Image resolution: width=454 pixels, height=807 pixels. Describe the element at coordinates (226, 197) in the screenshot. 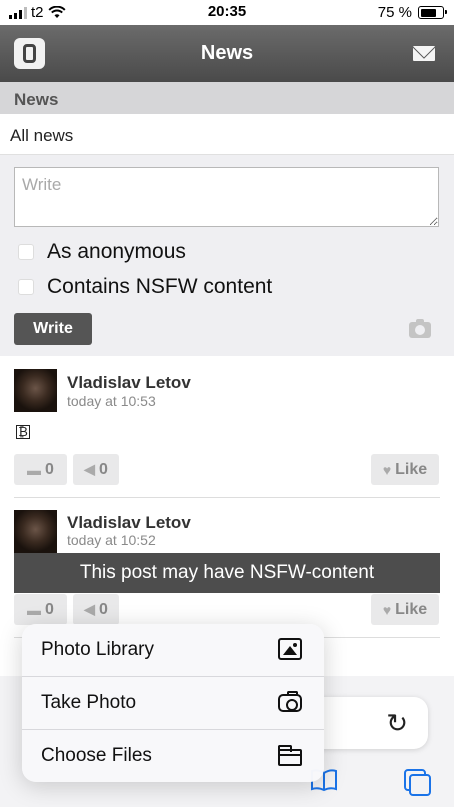

I see `write-input` at that location.